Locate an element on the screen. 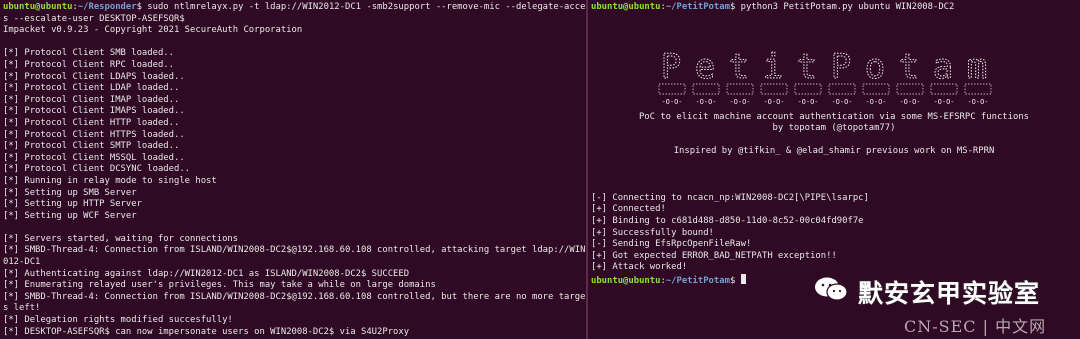 Image resolution: width=1080 pixels, height=339 pixels. command-continuation: s --escalate-user DESKTOP-ASEFSQR$ is located at coordinates (94, 18).